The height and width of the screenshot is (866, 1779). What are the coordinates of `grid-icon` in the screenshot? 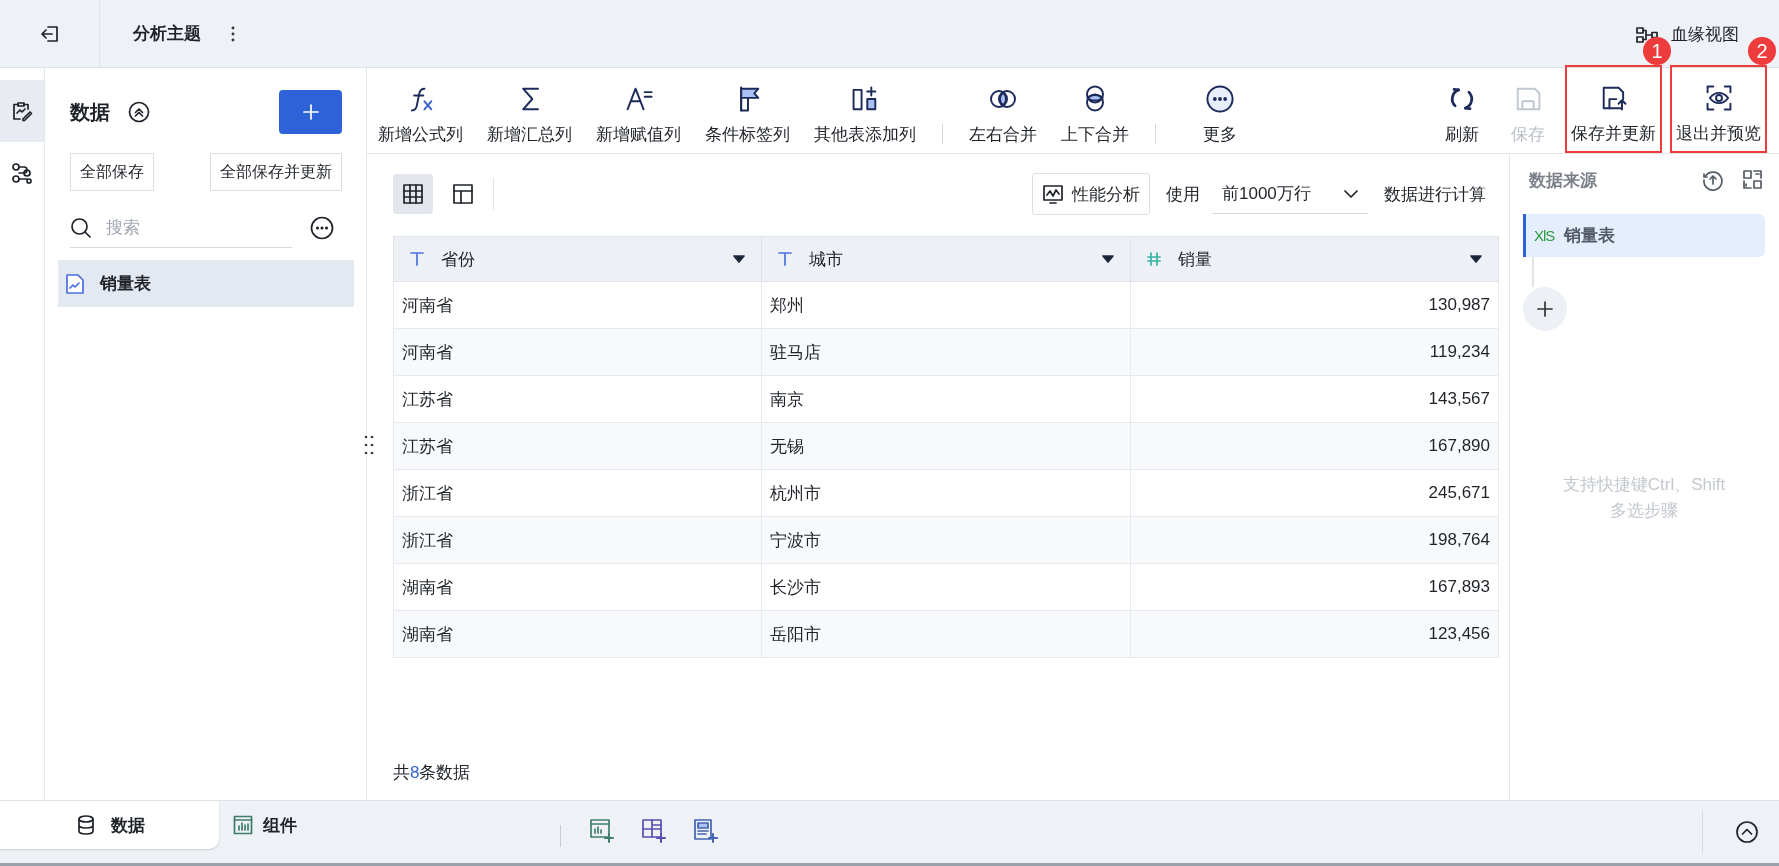 It's located at (413, 194).